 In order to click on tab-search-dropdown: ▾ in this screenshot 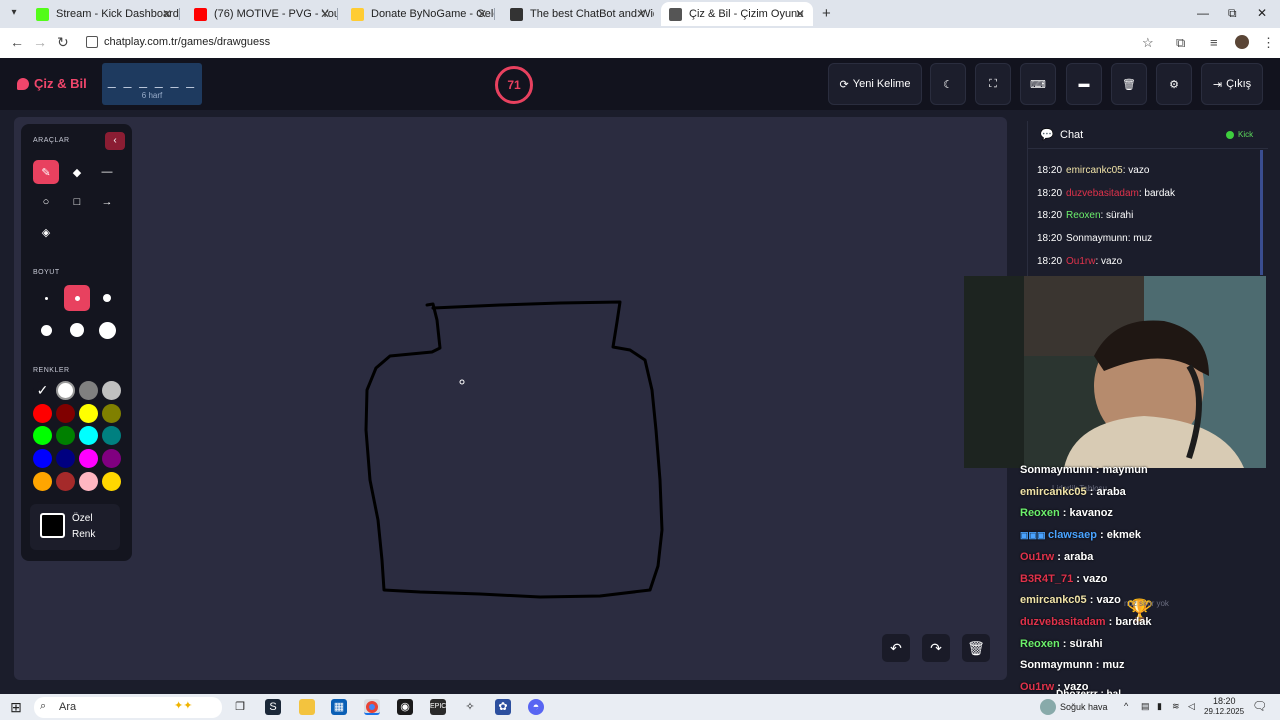, I will do `click(14, 13)`.